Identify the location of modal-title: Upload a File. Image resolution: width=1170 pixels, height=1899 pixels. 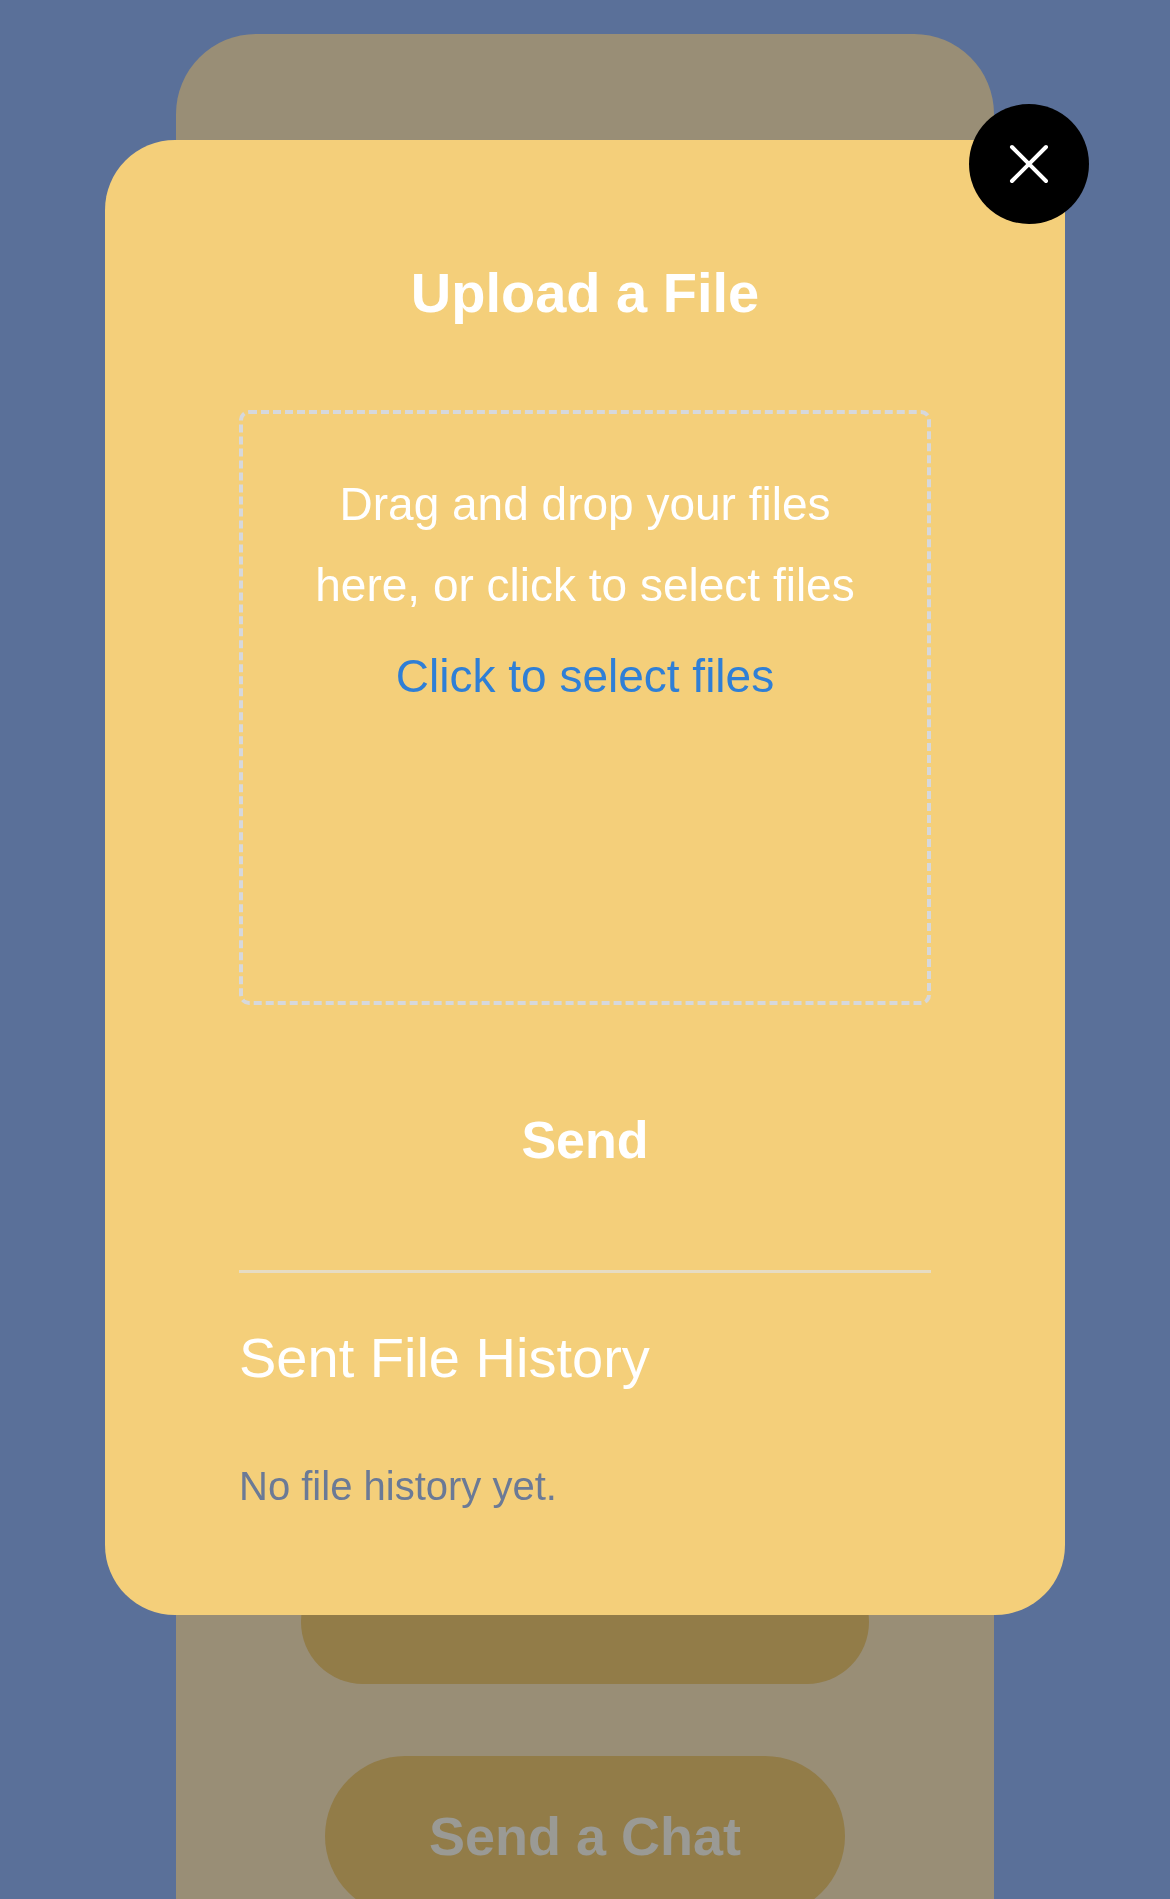
(585, 293).